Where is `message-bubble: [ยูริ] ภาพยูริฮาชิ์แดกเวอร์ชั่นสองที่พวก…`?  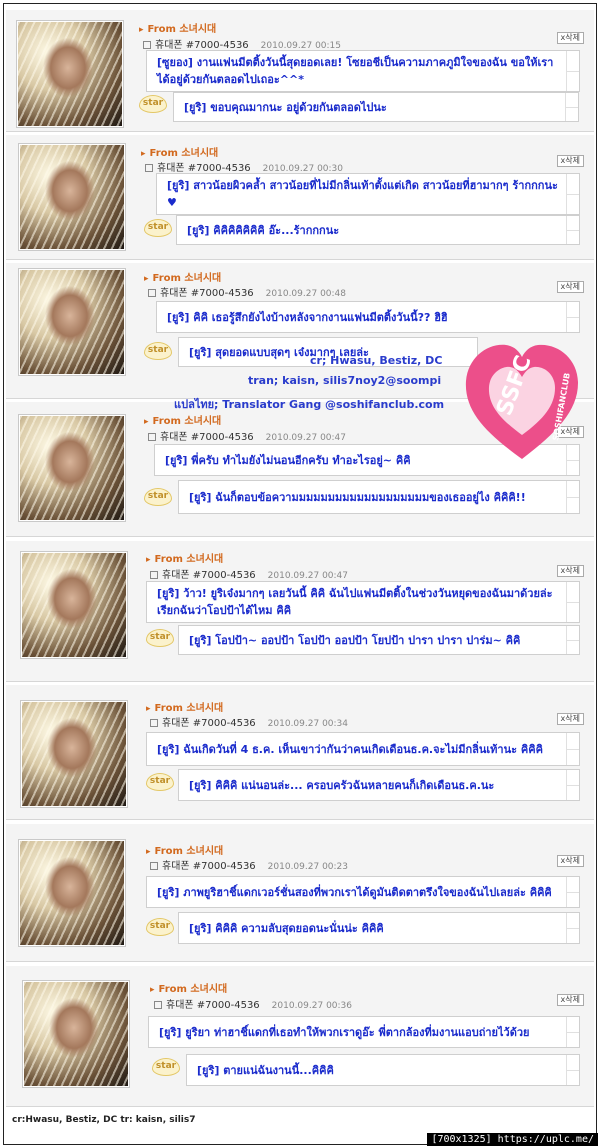
message-bubble: [ยูริ] ภาพยูริฮาชิ์แดกเวอร์ชั่นสองที่พวก… is located at coordinates (363, 892).